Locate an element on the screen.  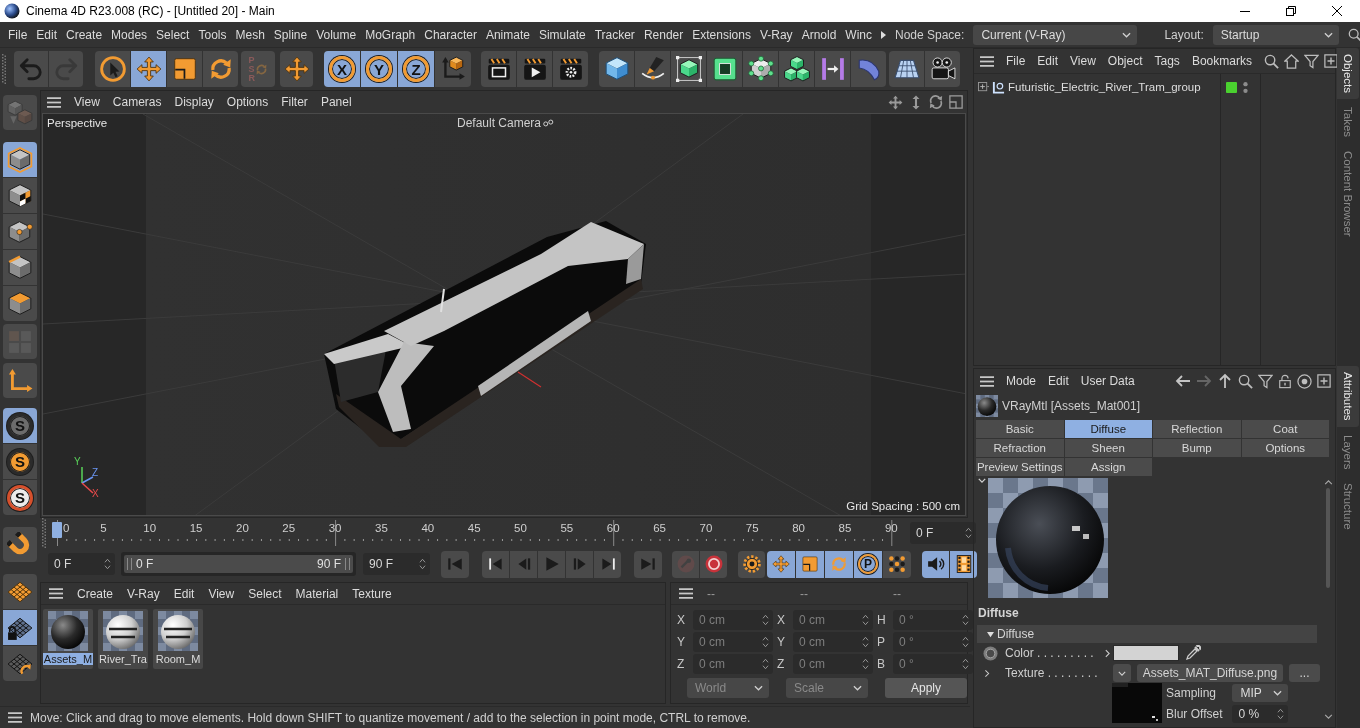
key-settings-button is located at coordinates (751, 564).